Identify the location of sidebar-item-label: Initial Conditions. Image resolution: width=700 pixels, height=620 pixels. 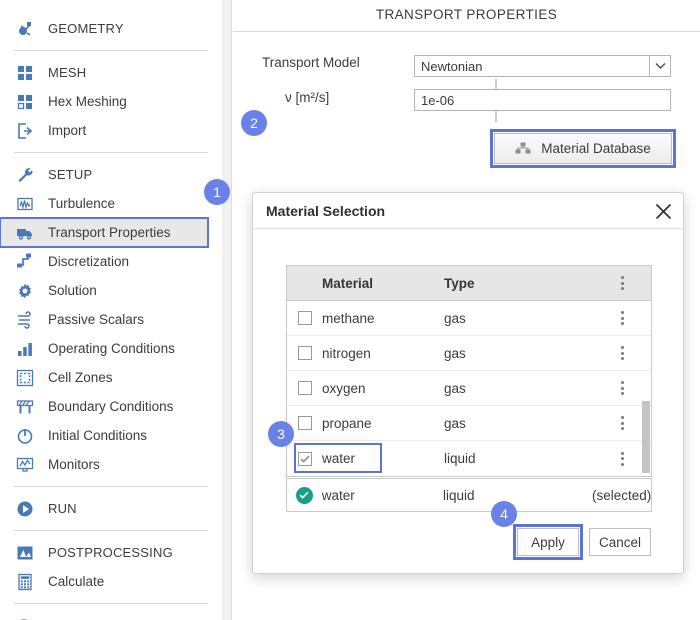
(98, 435).